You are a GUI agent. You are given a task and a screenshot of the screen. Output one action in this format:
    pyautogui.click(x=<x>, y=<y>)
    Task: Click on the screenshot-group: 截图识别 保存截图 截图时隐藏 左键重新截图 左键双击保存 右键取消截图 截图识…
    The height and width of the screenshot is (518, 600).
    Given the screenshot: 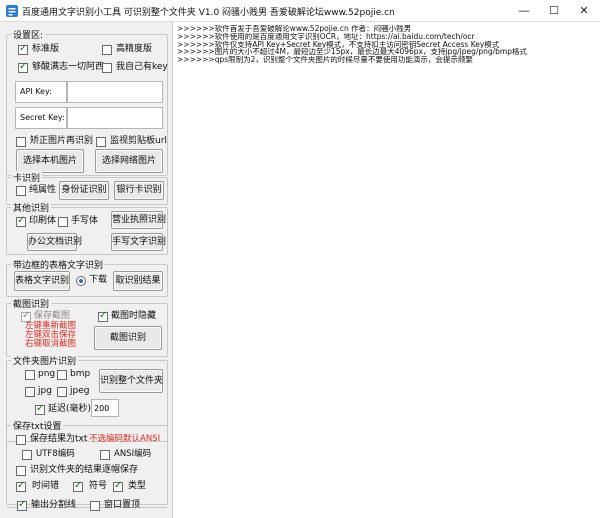 What is the action you would take?
    pyautogui.click(x=87, y=327)
    